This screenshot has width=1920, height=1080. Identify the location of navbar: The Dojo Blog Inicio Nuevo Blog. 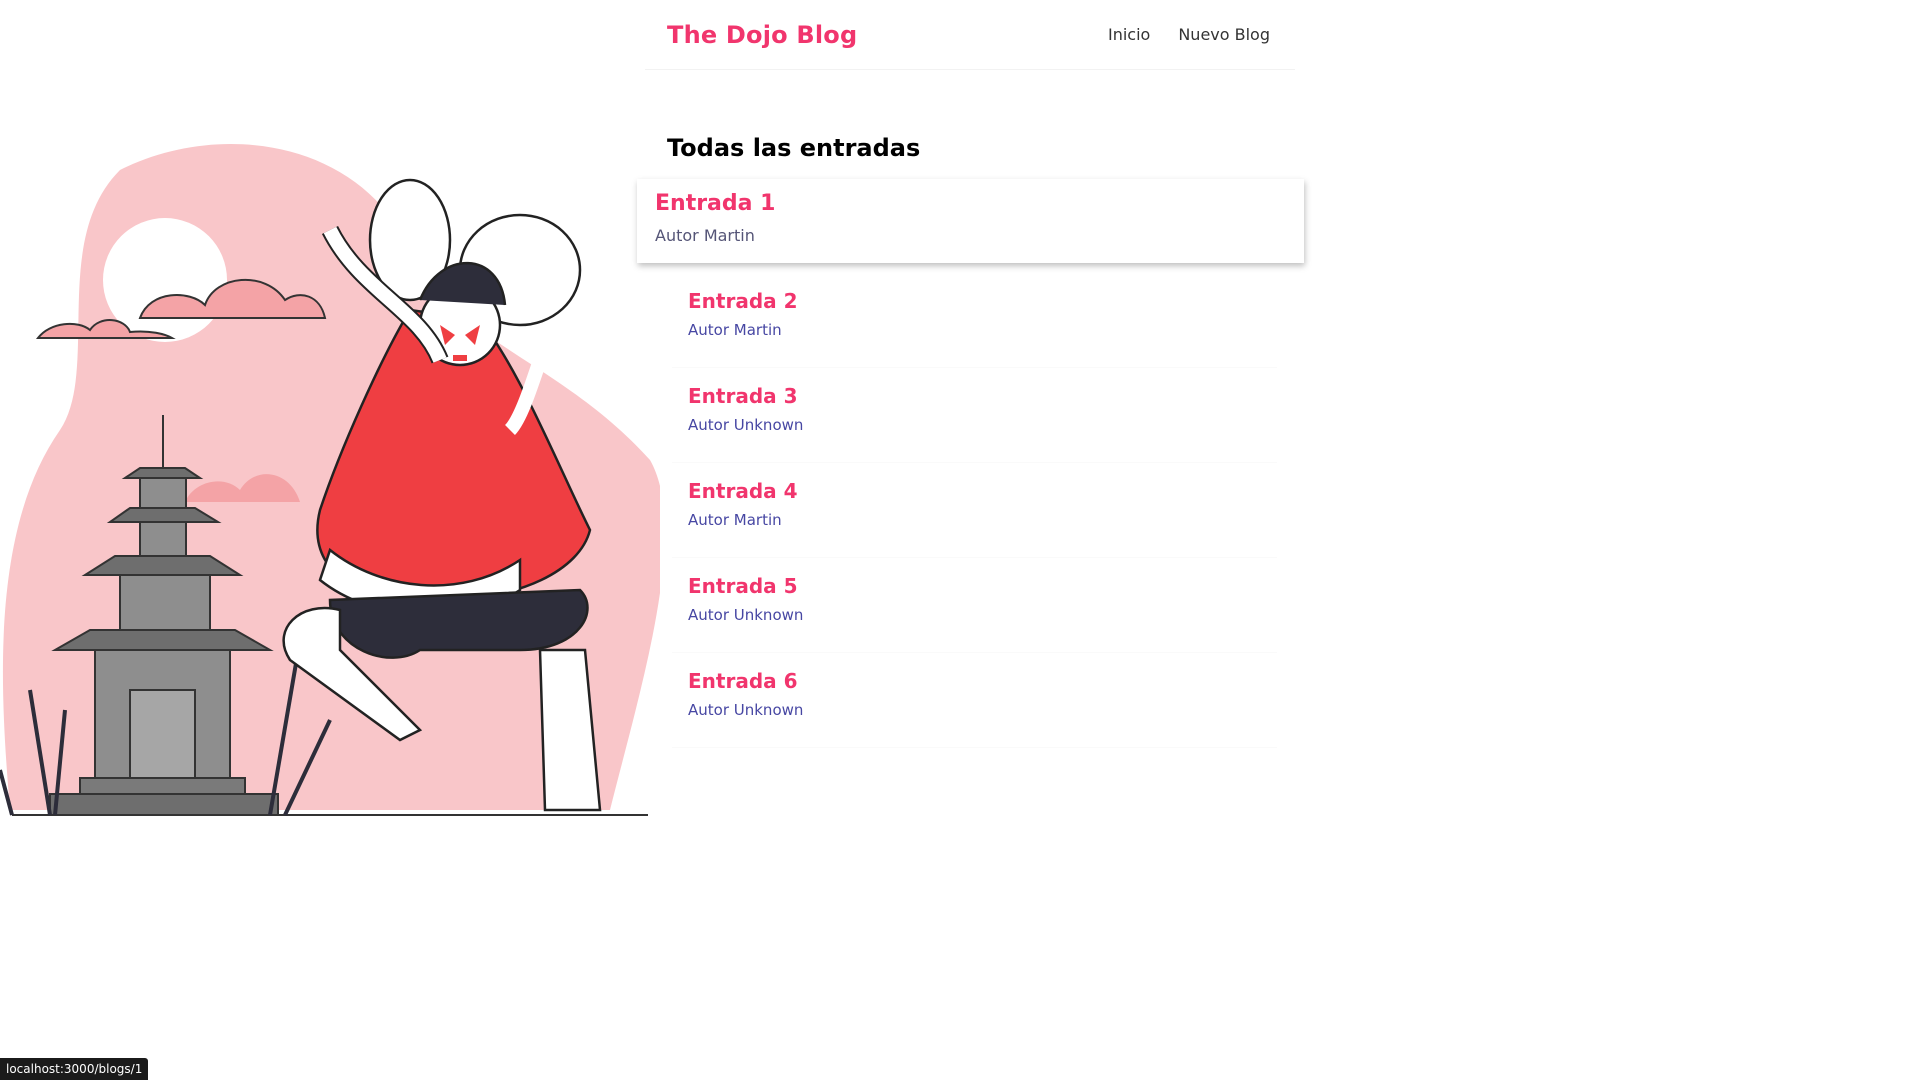
(970, 35).